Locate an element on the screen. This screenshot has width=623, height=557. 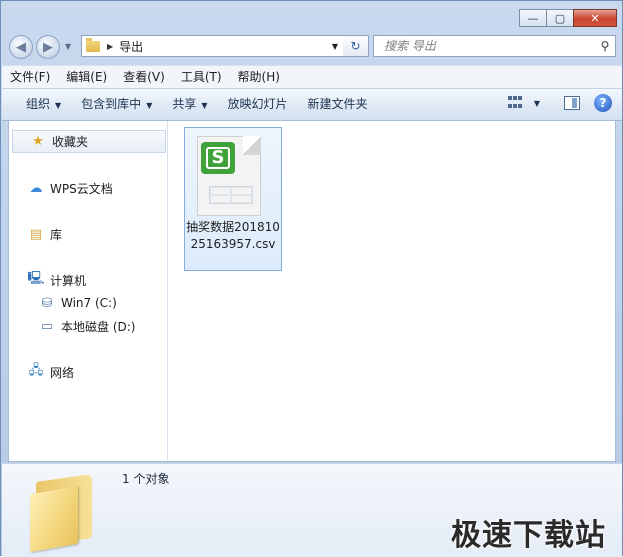
nav-buttons: ◀ ▶ ▼ is located at coordinates (45, 47).